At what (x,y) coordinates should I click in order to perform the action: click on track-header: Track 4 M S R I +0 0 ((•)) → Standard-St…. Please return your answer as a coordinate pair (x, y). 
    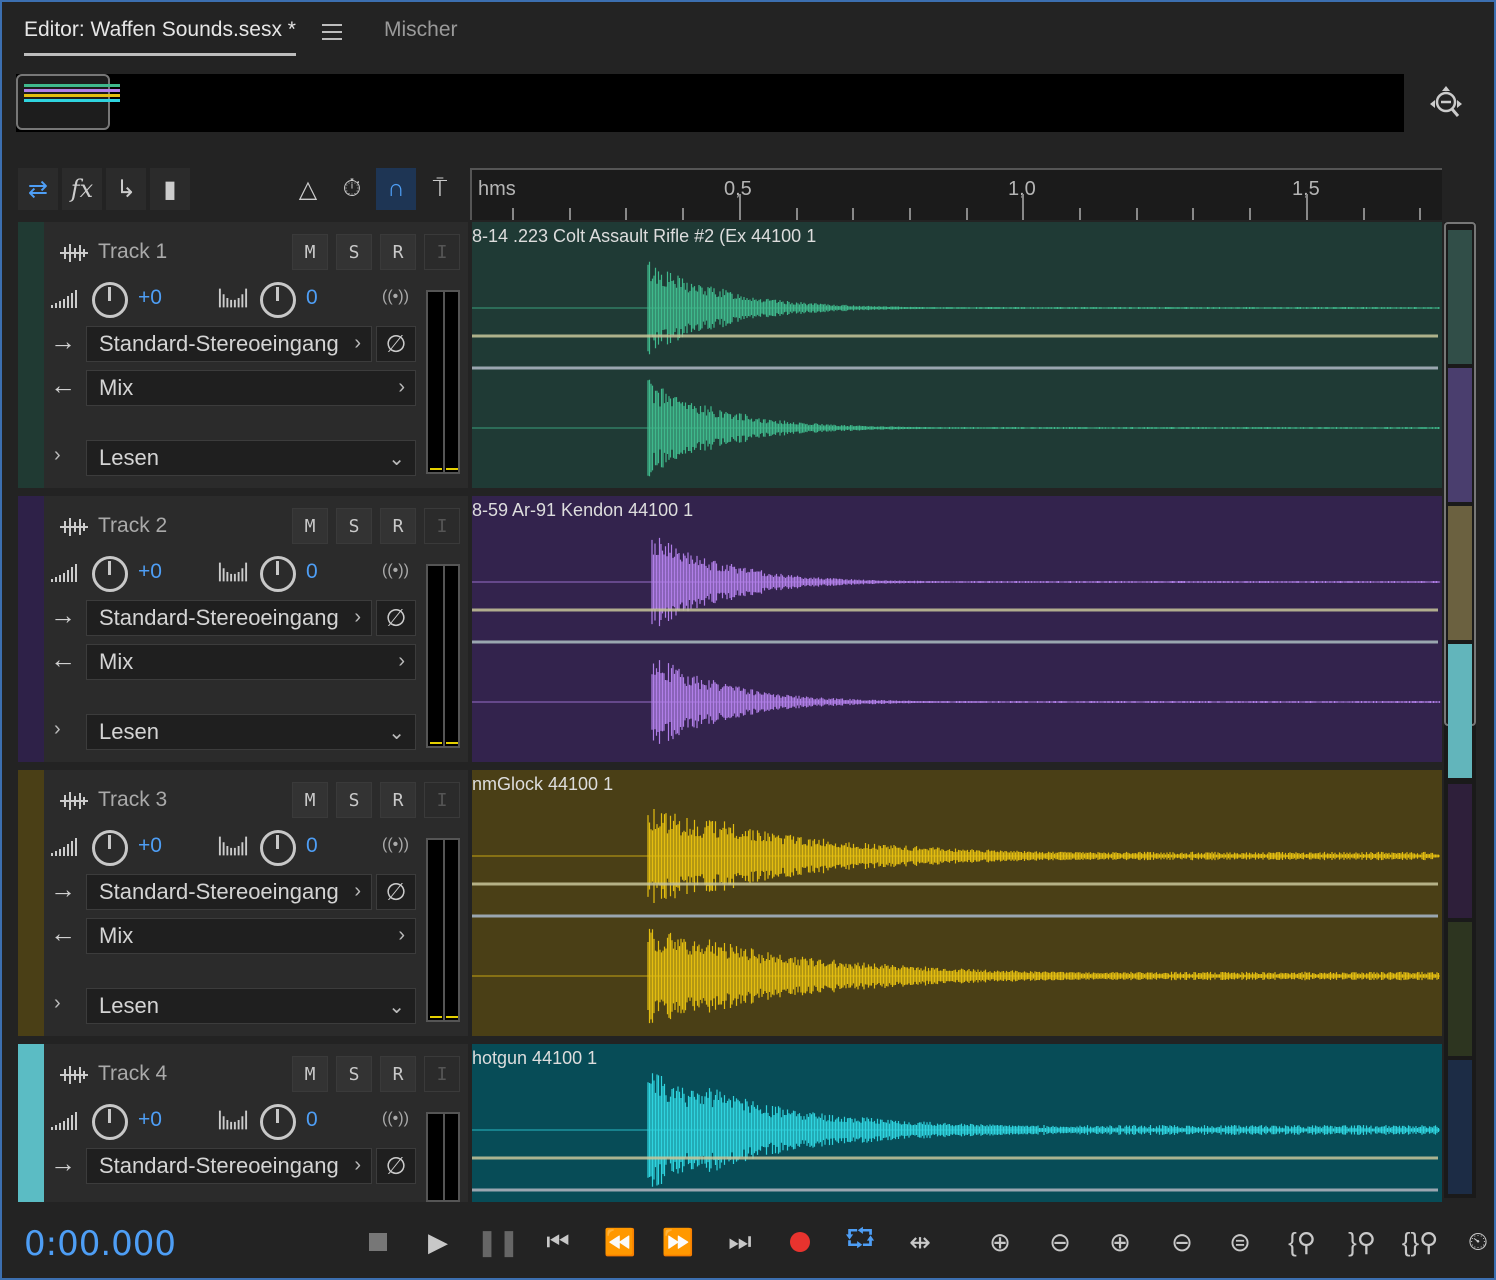
    Looking at the image, I should click on (243, 1123).